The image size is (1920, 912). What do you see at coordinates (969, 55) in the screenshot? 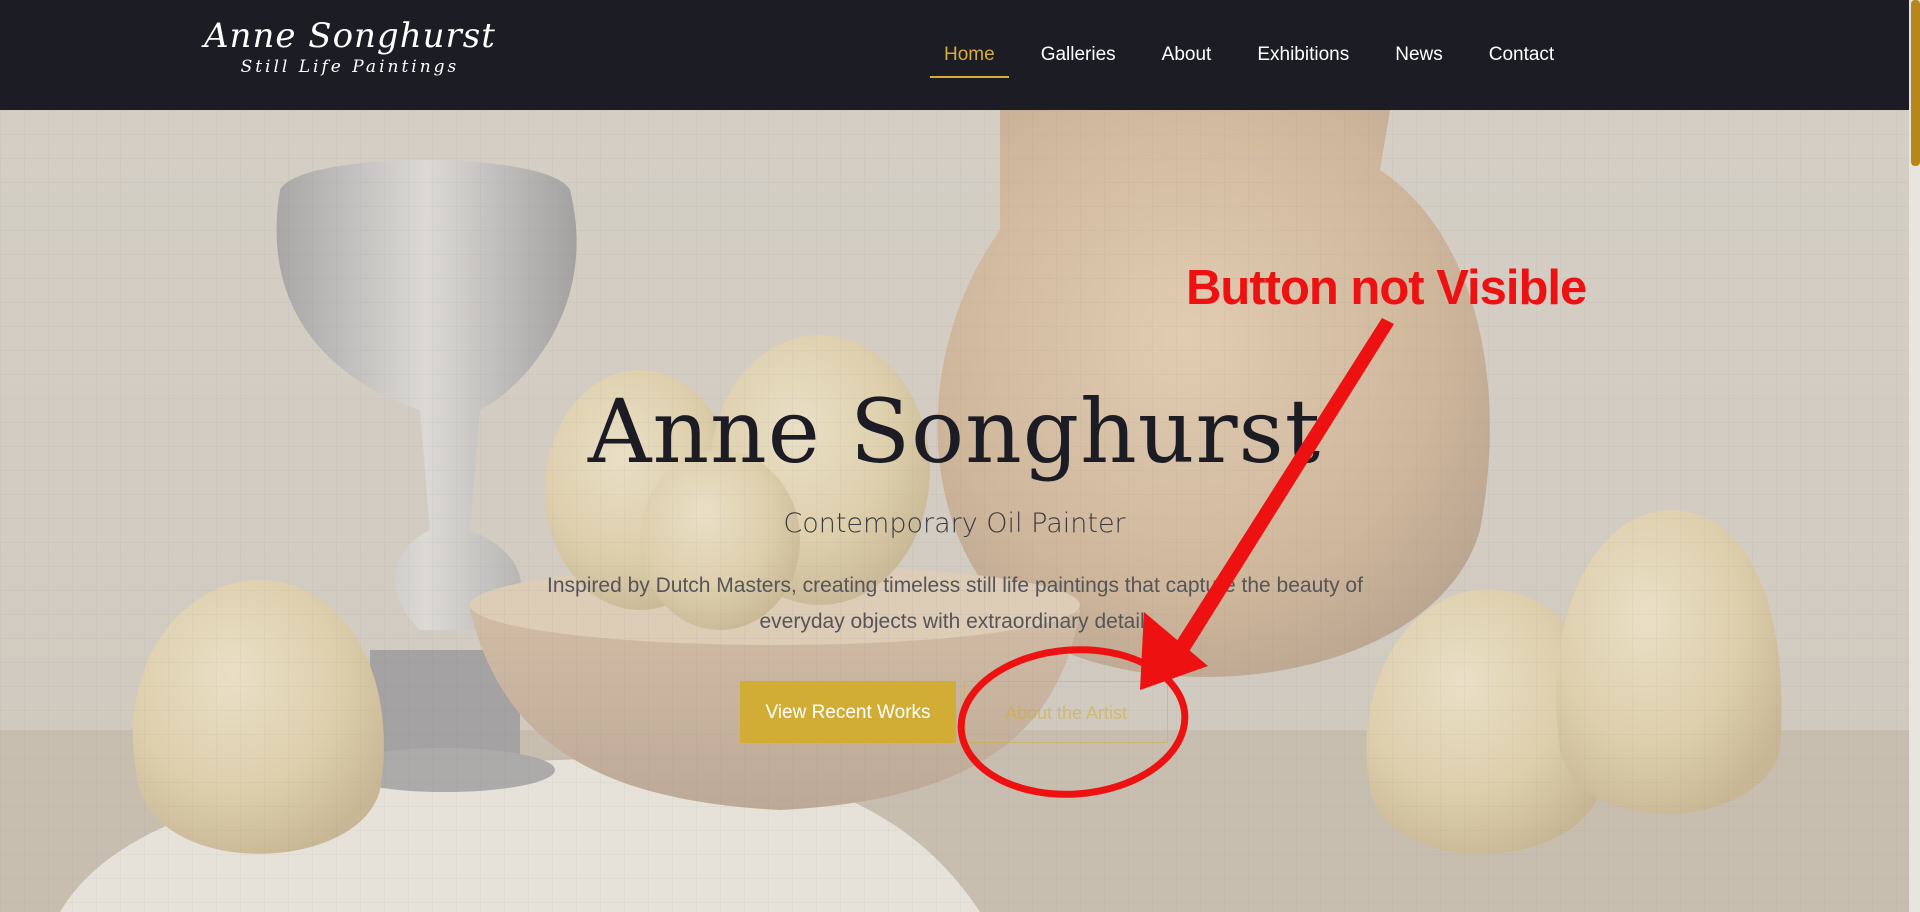
I see `nav-item-home: Home` at bounding box center [969, 55].